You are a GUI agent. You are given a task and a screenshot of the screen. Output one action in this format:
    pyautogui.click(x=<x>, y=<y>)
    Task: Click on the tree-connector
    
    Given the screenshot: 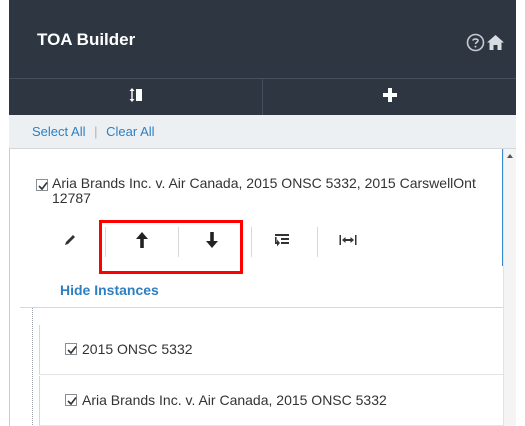 What is the action you would take?
    pyautogui.click(x=32, y=367)
    